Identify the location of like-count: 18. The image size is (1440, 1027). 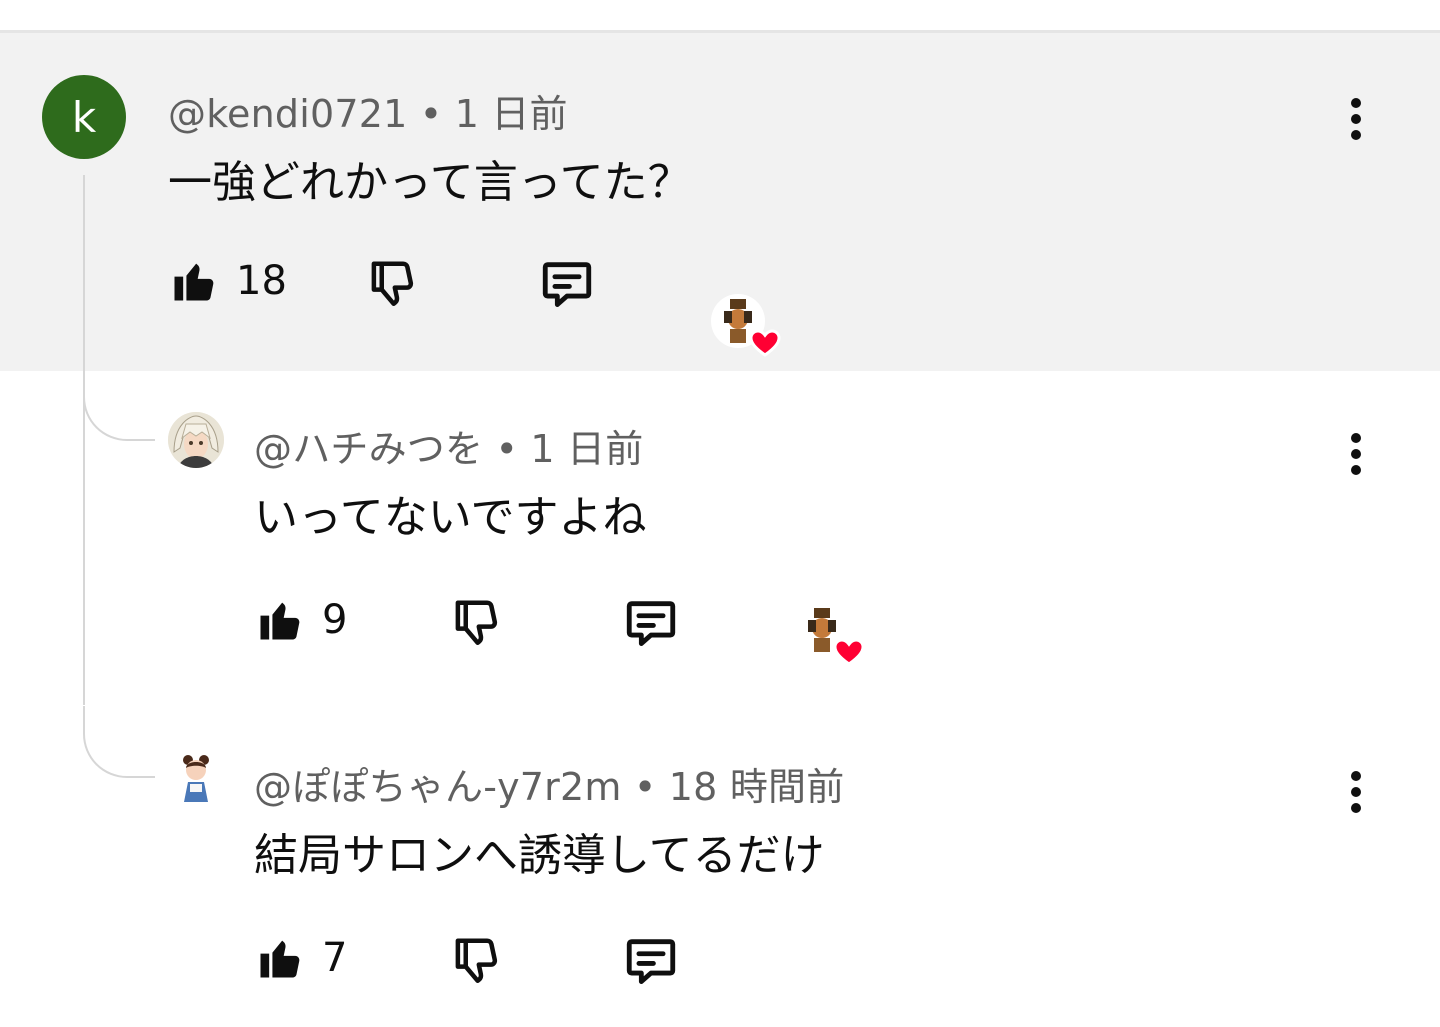
(261, 281).